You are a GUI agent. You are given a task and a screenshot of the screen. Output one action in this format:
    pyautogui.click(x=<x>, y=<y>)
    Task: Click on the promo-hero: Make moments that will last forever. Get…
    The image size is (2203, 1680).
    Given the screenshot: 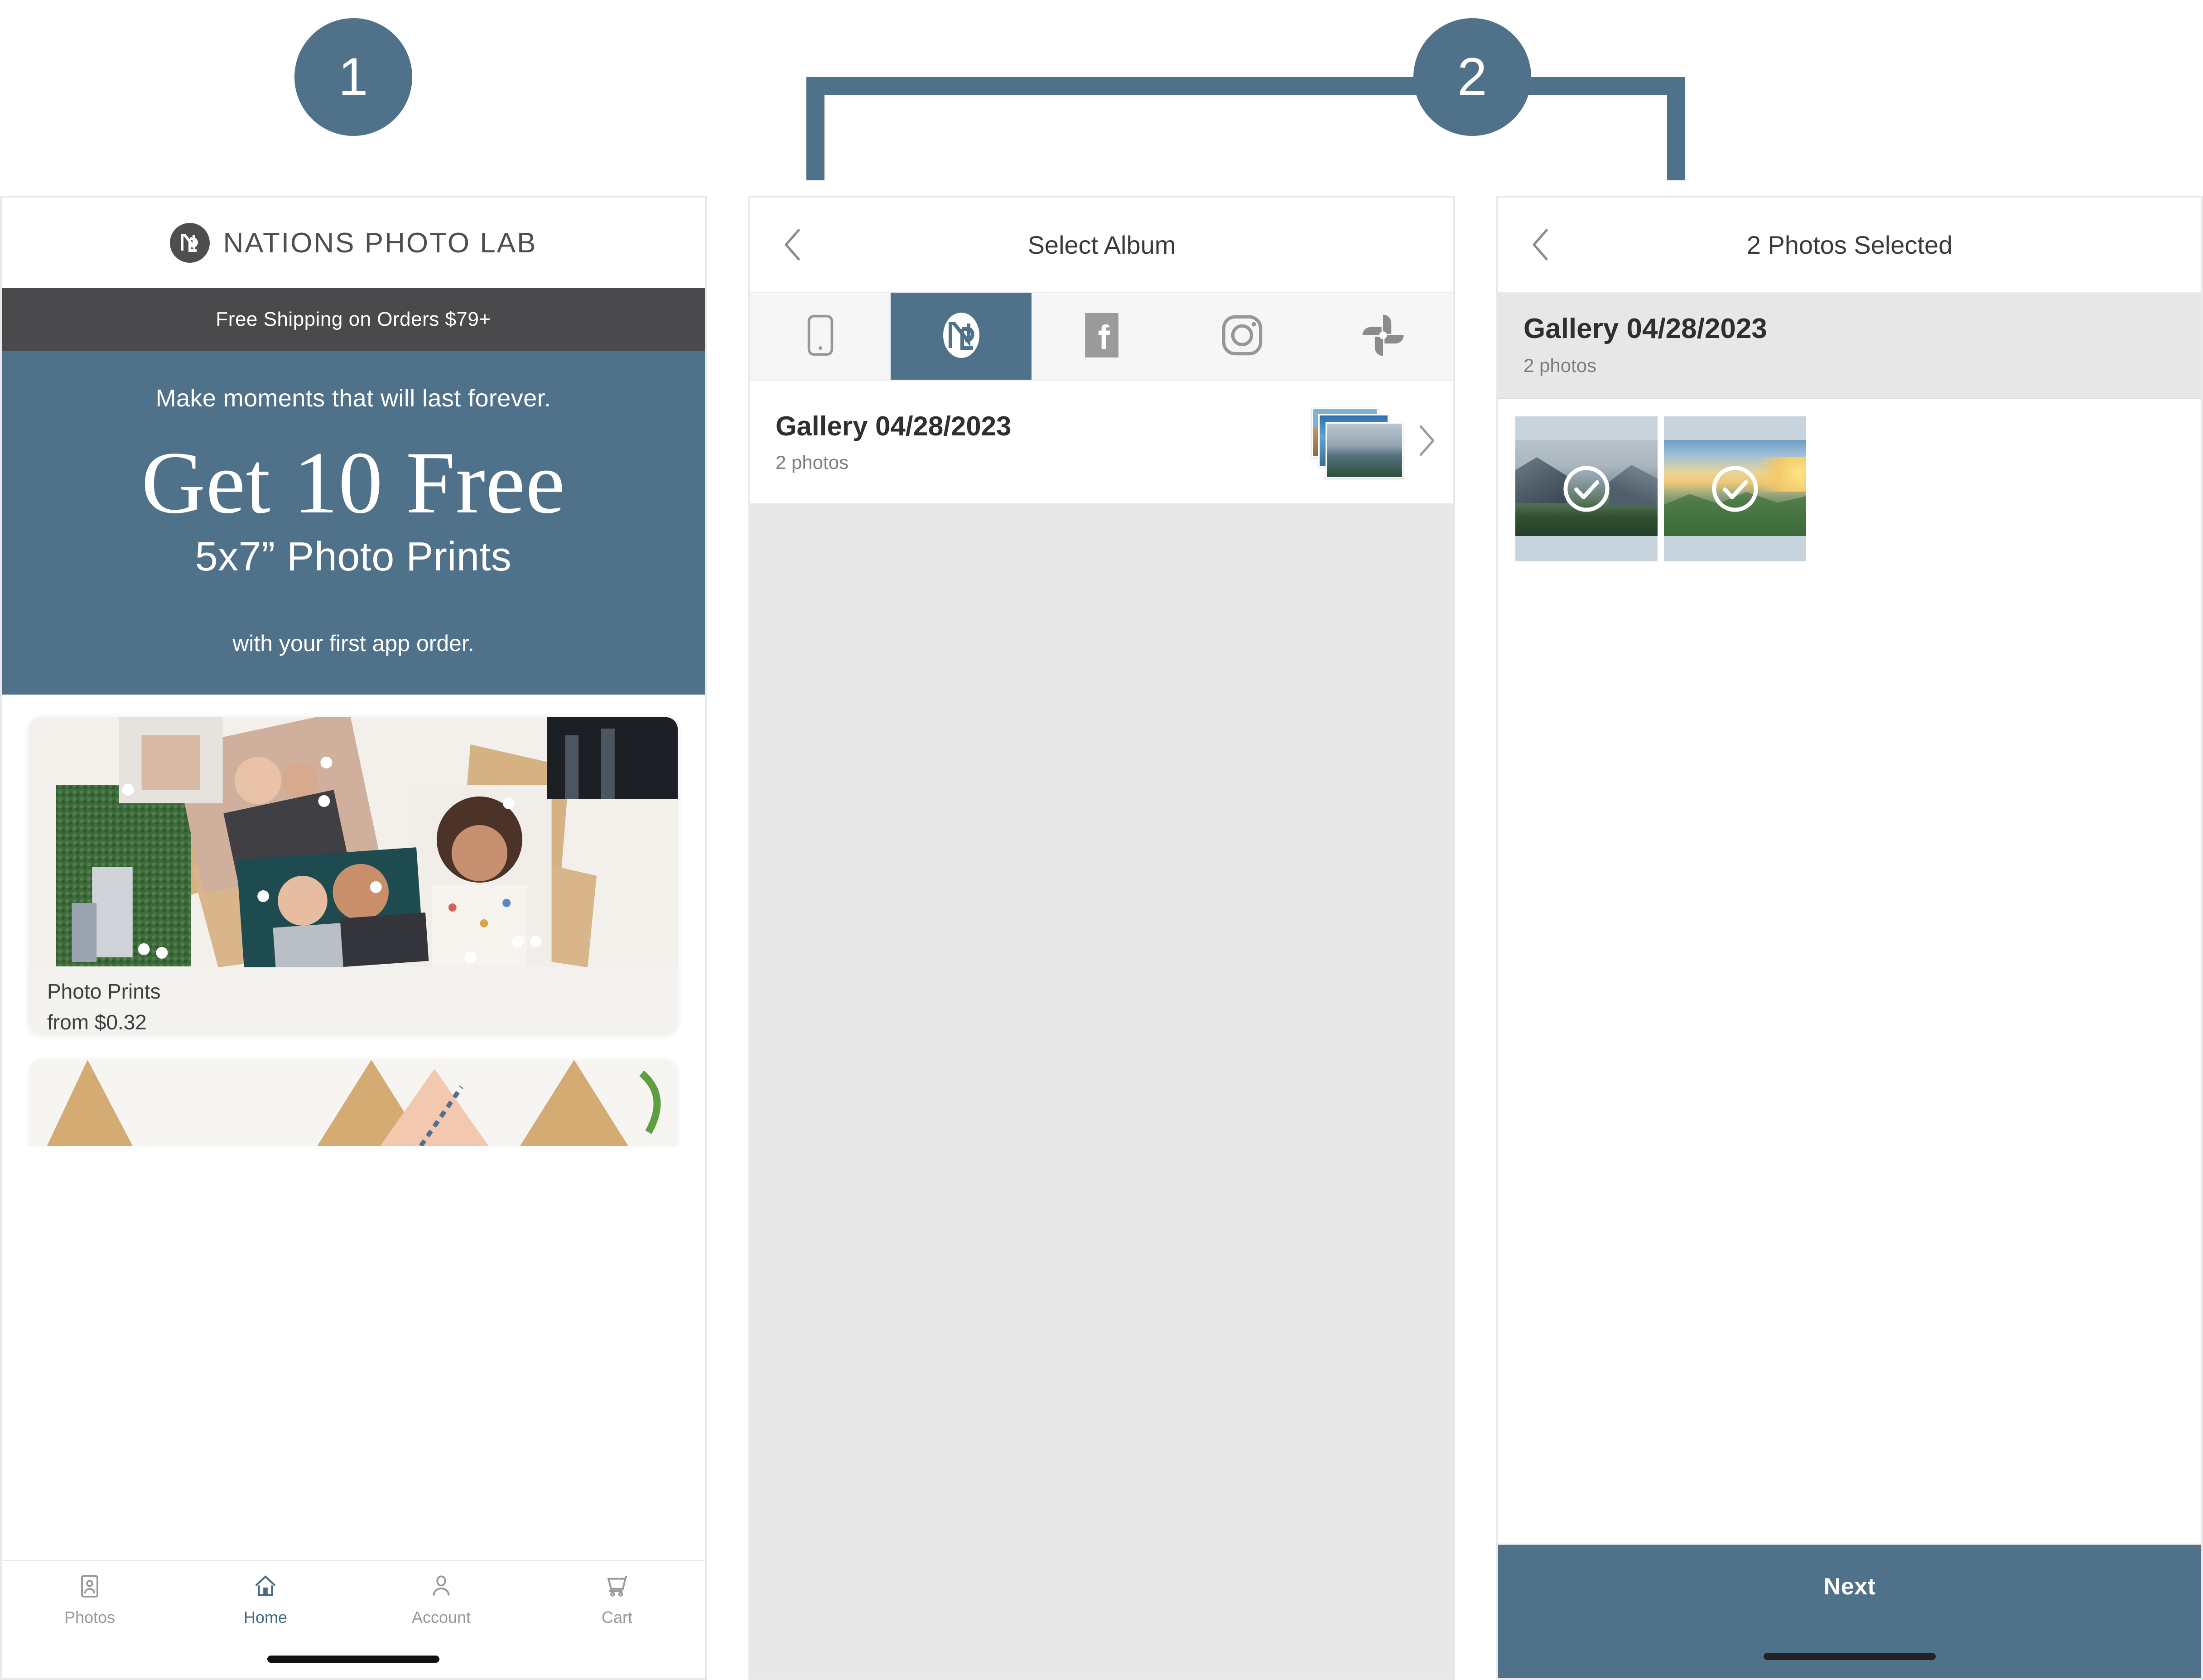 What is the action you would take?
    pyautogui.click(x=353, y=523)
    